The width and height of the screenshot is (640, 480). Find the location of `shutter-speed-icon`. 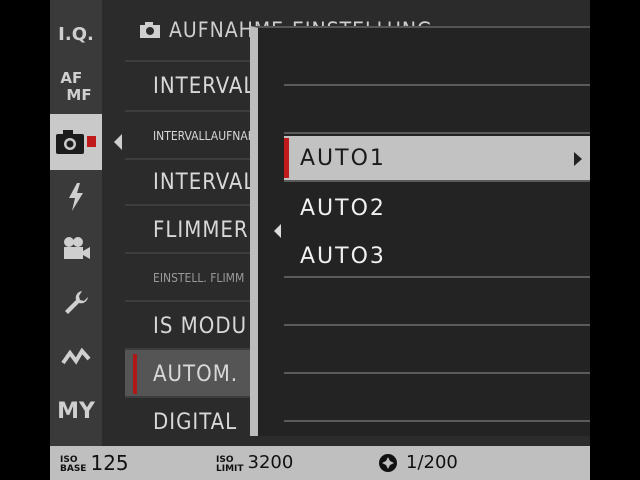

shutter-speed-icon is located at coordinates (388, 463).